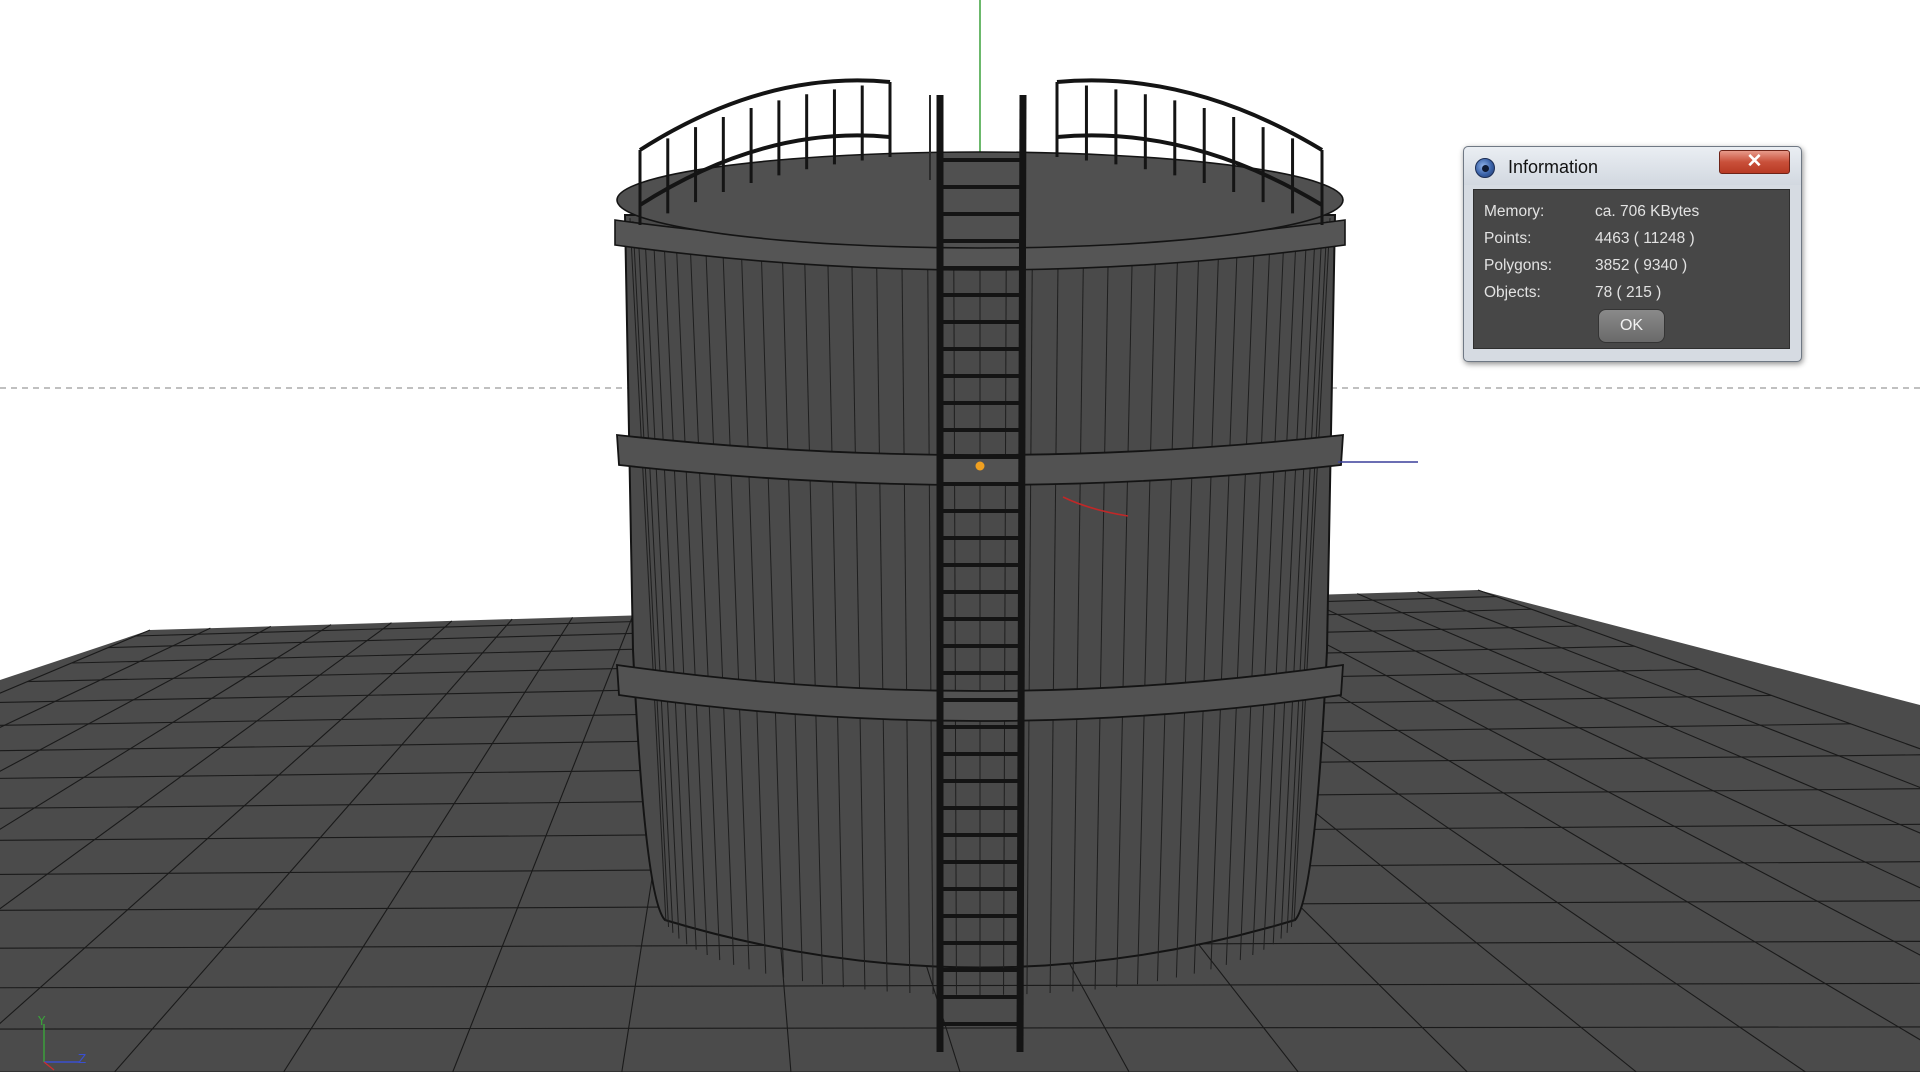 This screenshot has width=1920, height=1077. I want to click on axis-gizmo: Y Z, so click(66, 1041).